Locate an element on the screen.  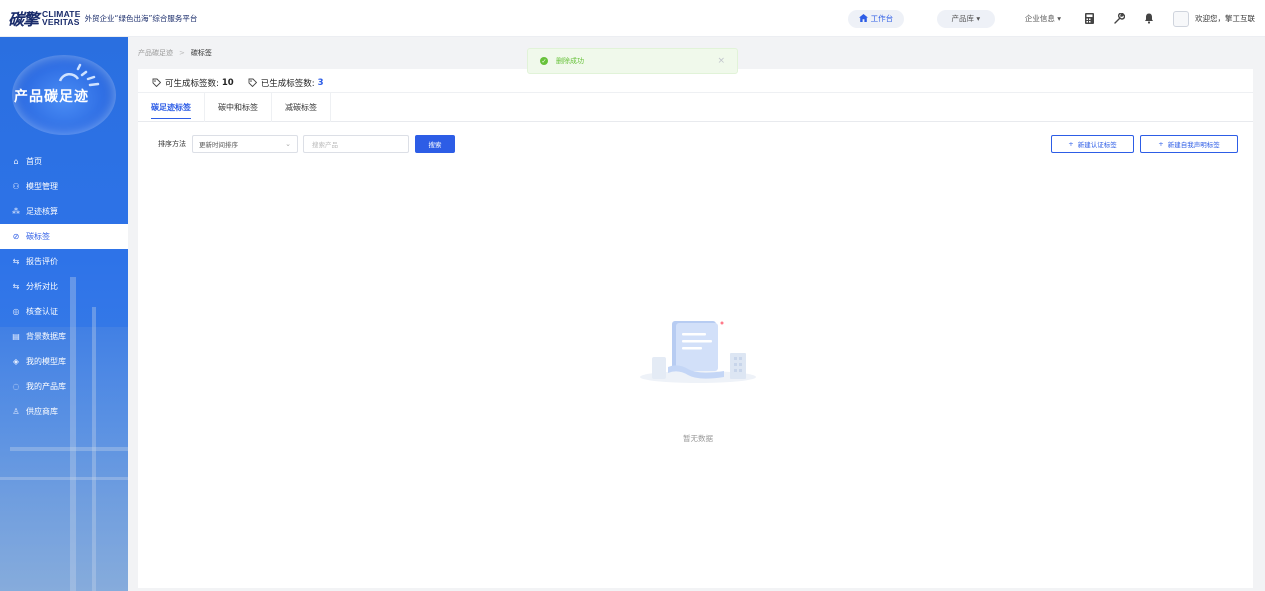
sidebar-item-suppliers: ♙ 供应商库 is located at coordinates (64, 411).